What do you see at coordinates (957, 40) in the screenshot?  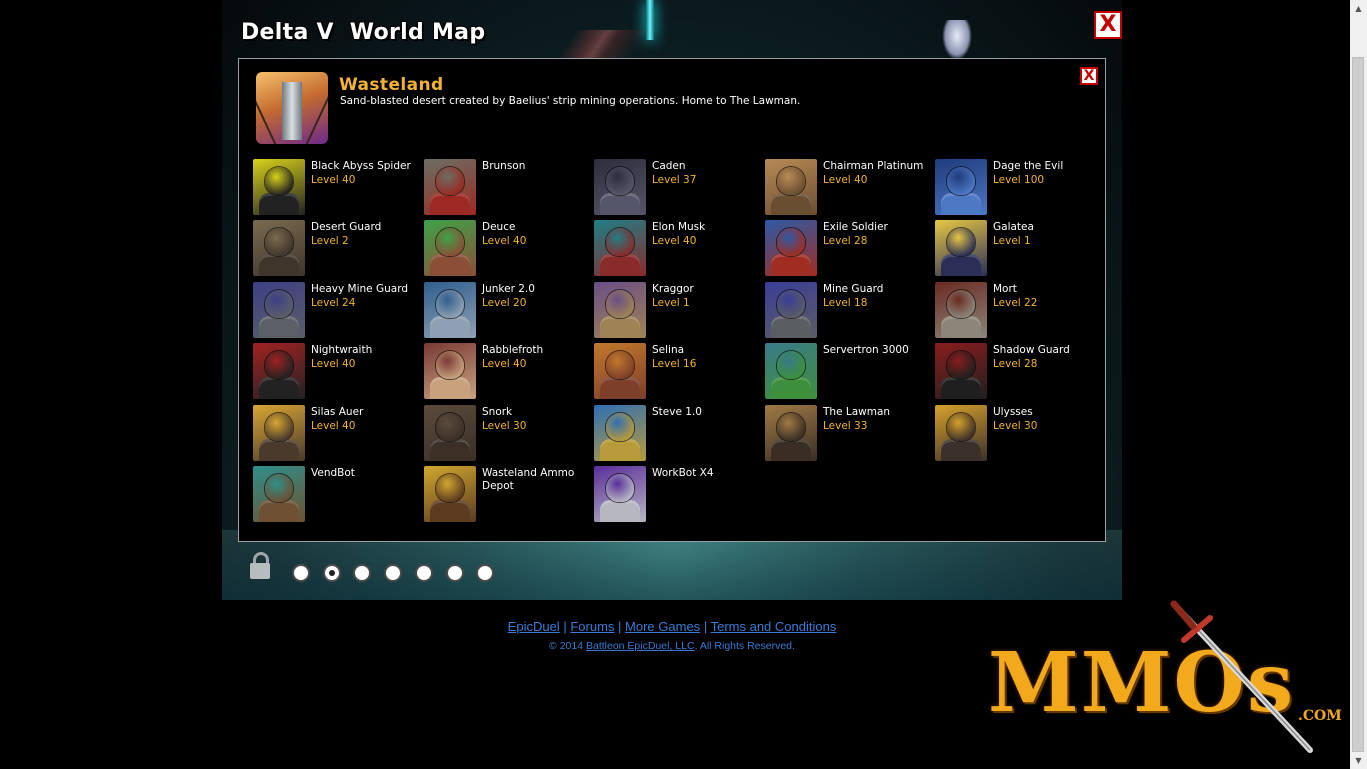 I see `background-statue` at bounding box center [957, 40].